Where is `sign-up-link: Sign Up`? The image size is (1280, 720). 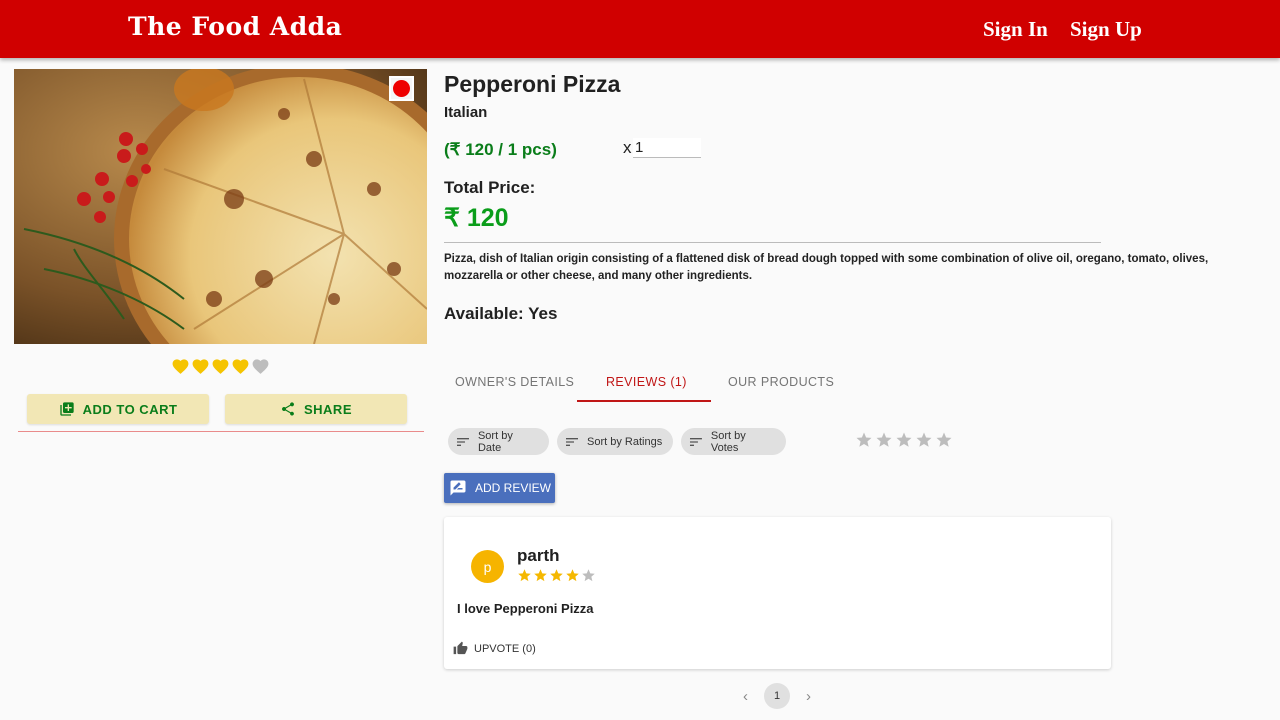
sign-up-link: Sign Up is located at coordinates (1106, 29).